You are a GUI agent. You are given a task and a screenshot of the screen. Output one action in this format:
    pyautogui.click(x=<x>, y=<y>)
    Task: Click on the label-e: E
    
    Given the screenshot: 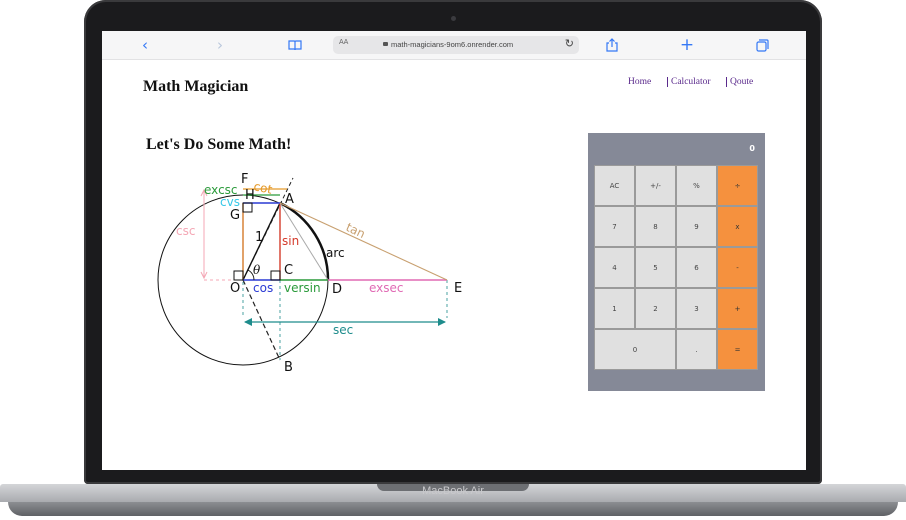 What is the action you would take?
    pyautogui.click(x=458, y=288)
    